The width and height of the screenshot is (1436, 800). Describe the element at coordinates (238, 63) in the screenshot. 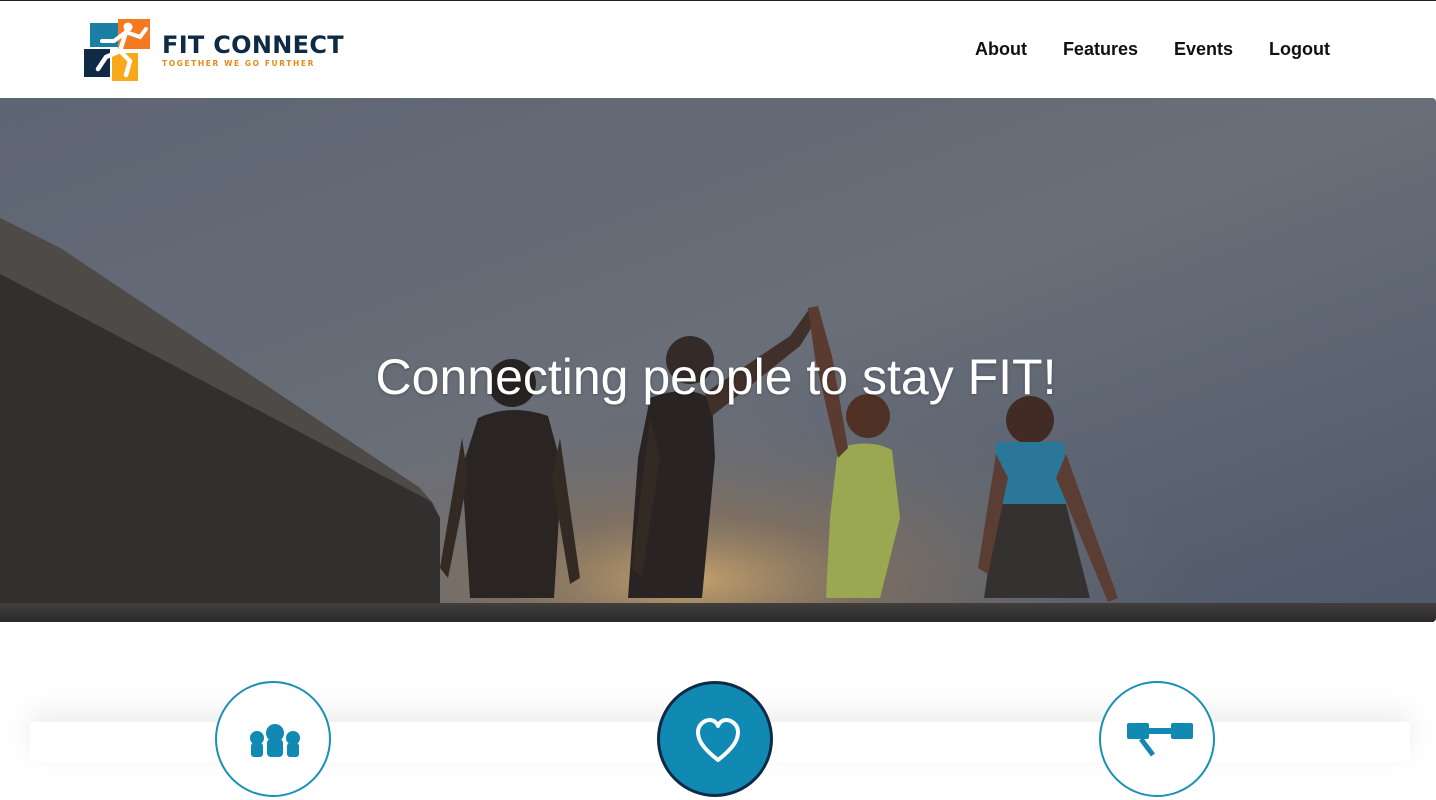

I see `logo-tagline: TOGETHER WE GO FURTHER` at that location.